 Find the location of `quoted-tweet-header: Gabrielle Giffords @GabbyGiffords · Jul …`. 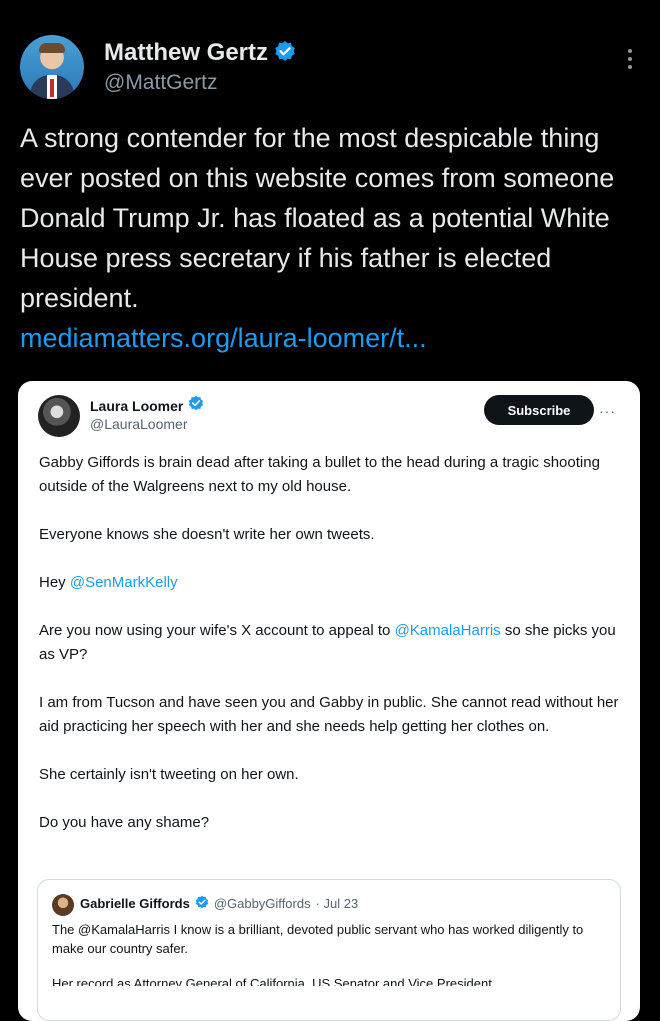

quoted-tweet-header: Gabrielle Giffords @GabbyGiffords · Jul … is located at coordinates (219, 903).